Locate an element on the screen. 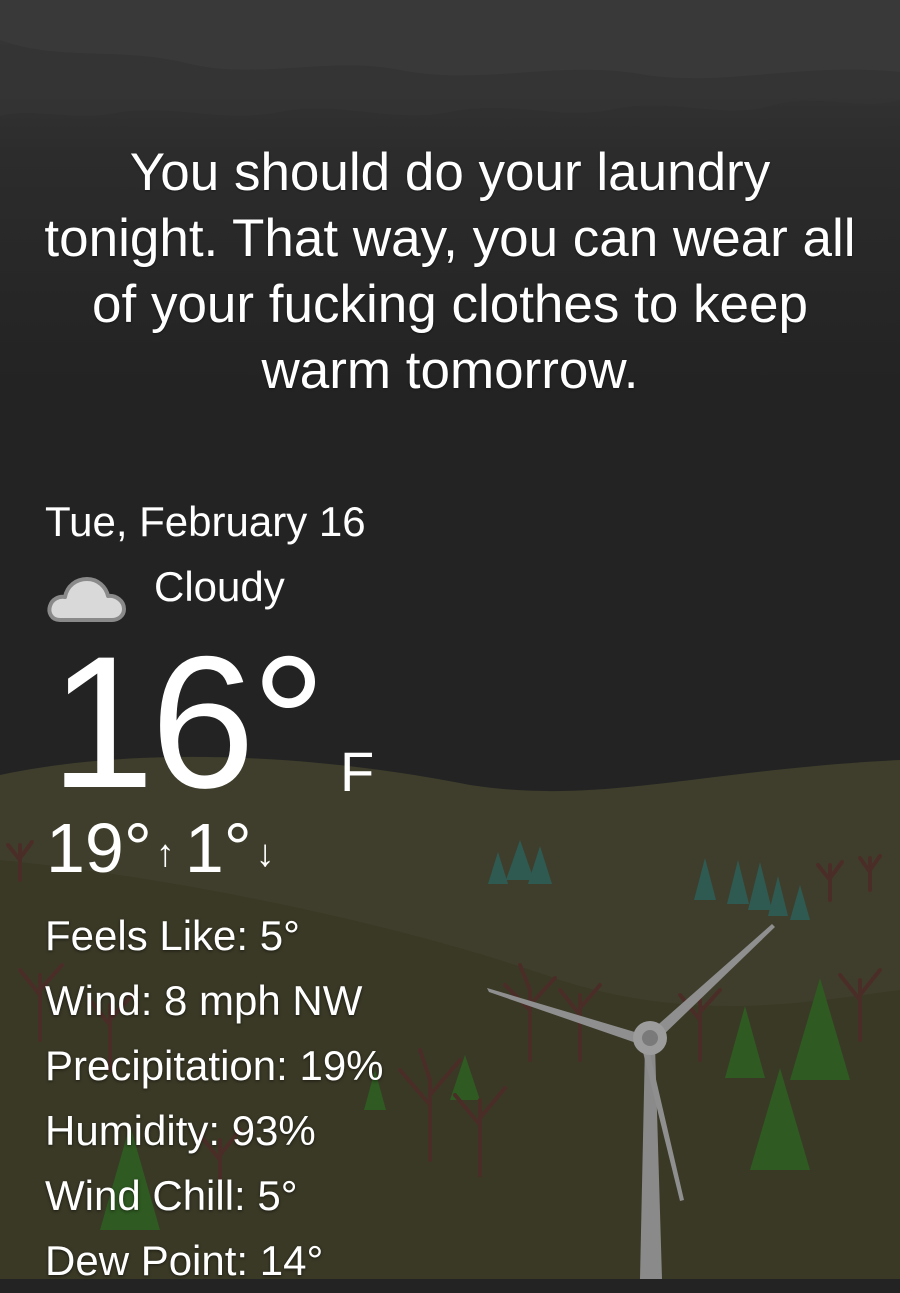 The height and width of the screenshot is (1293, 900). condition-label: Cloudy is located at coordinates (219, 586).